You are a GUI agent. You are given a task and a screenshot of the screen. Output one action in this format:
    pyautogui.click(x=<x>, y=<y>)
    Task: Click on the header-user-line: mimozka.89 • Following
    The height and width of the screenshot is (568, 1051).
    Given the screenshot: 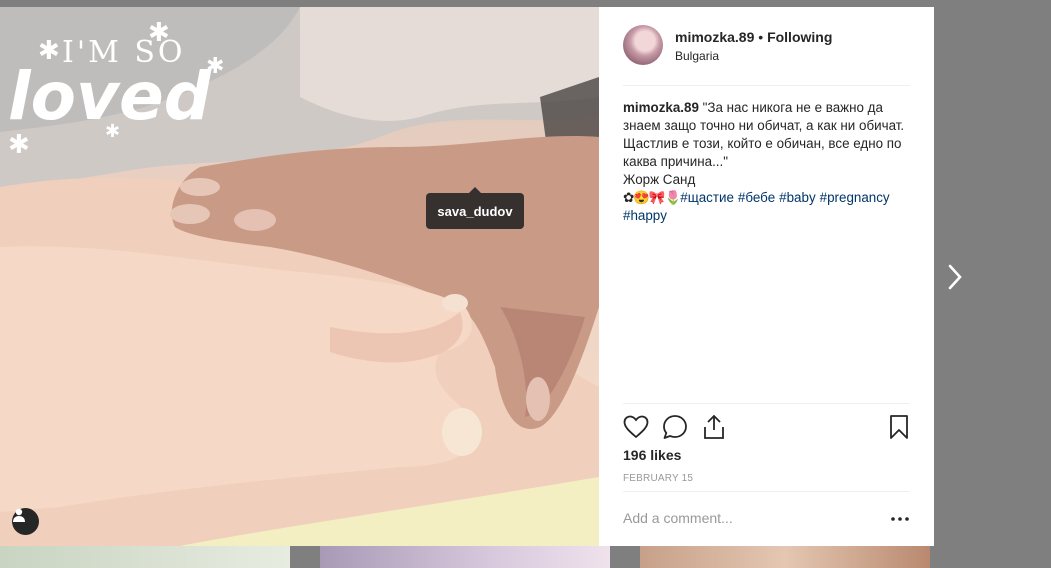 What is the action you would take?
    pyautogui.click(x=753, y=37)
    